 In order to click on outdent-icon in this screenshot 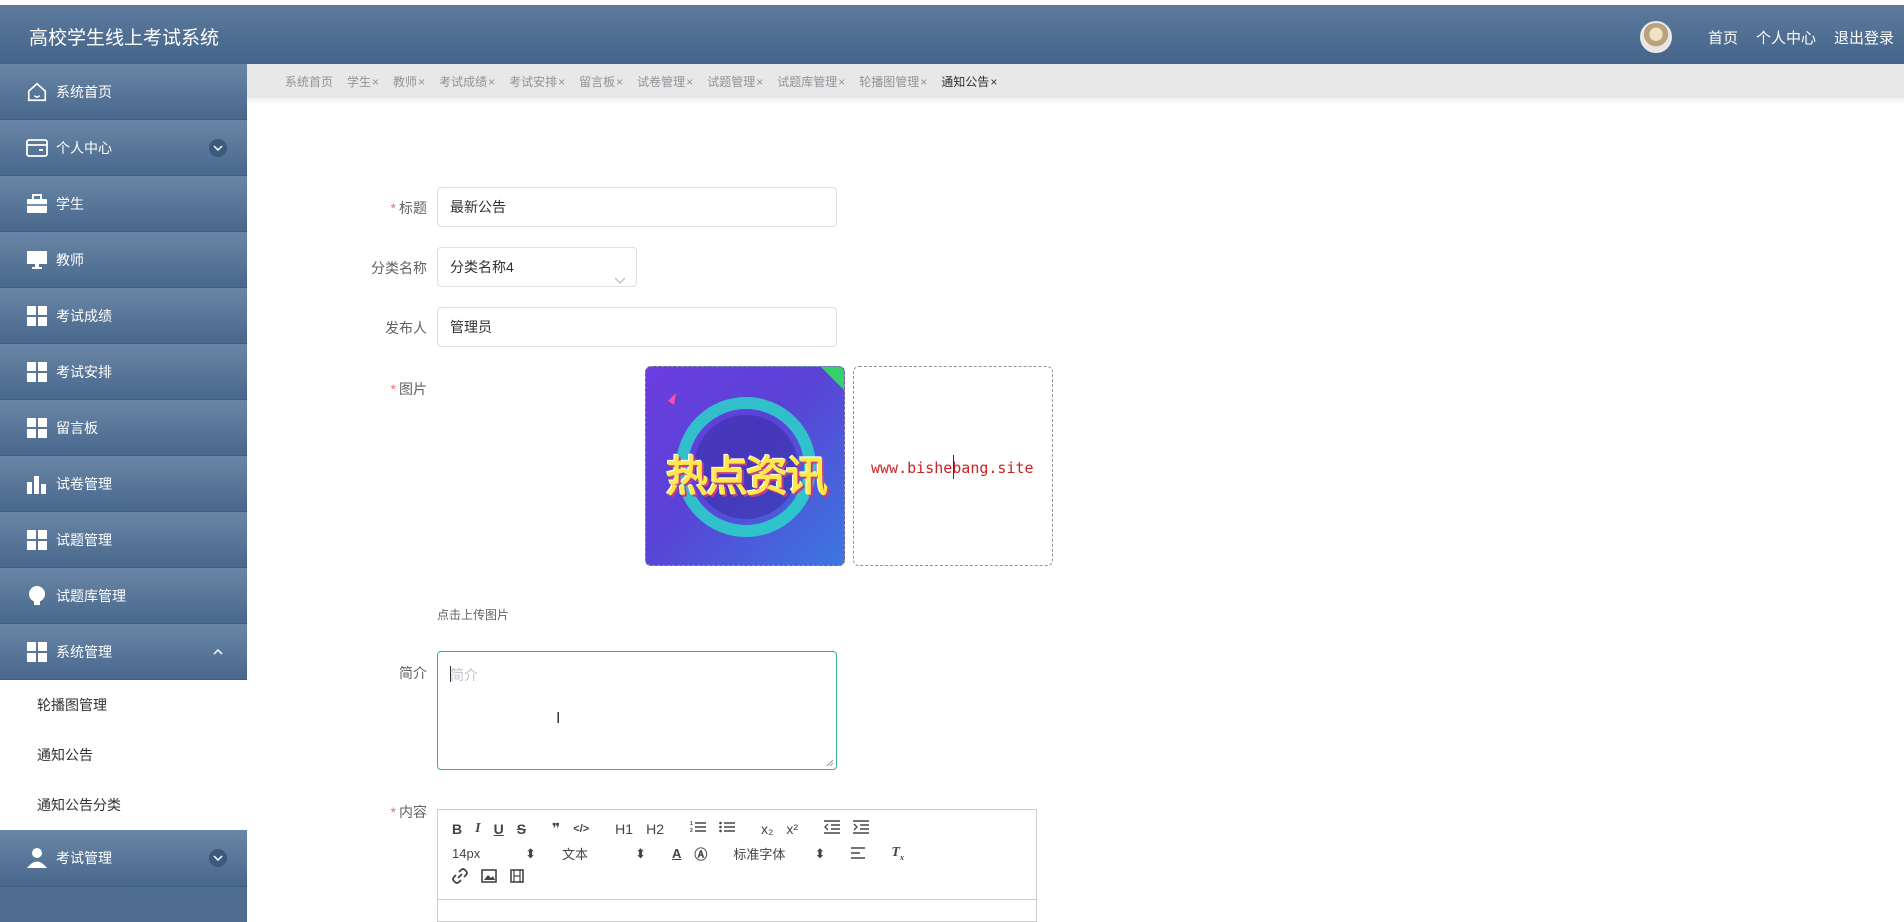, I will do `click(832, 828)`.